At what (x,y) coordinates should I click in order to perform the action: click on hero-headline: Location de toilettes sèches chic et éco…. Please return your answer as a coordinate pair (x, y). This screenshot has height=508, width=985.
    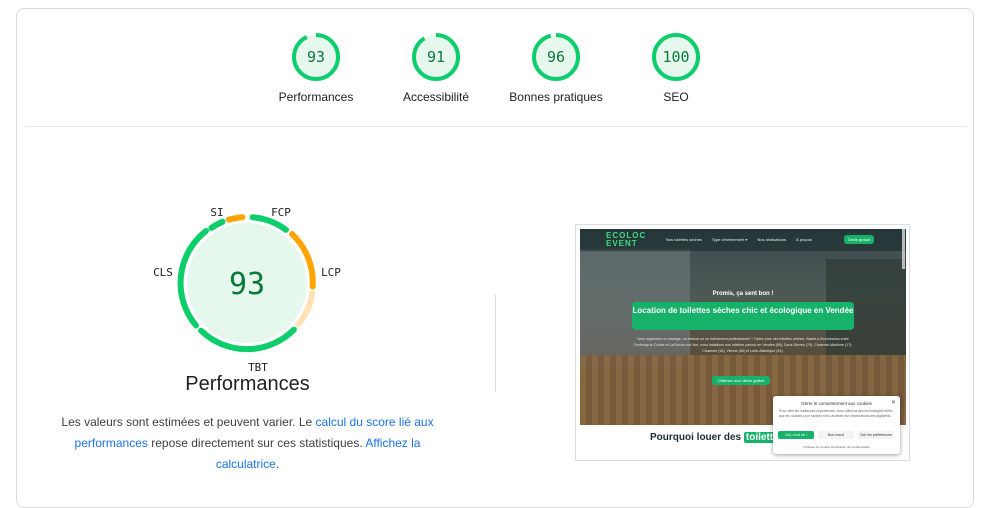
    Looking at the image, I should click on (743, 316).